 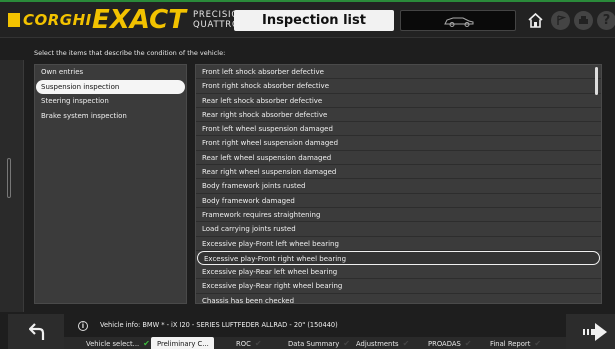 What do you see at coordinates (535, 20) in the screenshot?
I see `home-icon` at bounding box center [535, 20].